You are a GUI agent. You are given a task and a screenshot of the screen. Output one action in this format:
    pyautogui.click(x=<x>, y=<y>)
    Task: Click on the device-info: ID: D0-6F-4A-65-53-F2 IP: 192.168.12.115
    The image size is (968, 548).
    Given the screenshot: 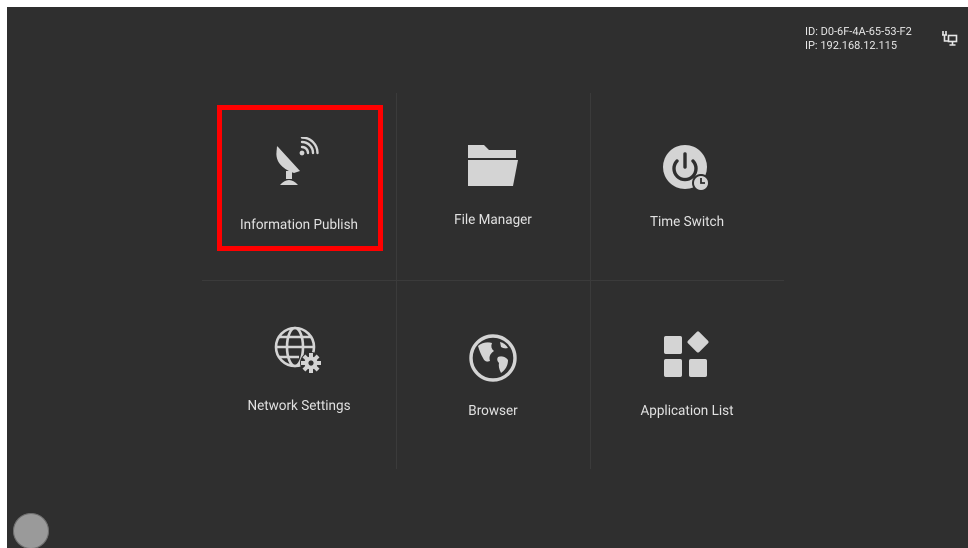 What is the action you would take?
    pyautogui.click(x=858, y=39)
    